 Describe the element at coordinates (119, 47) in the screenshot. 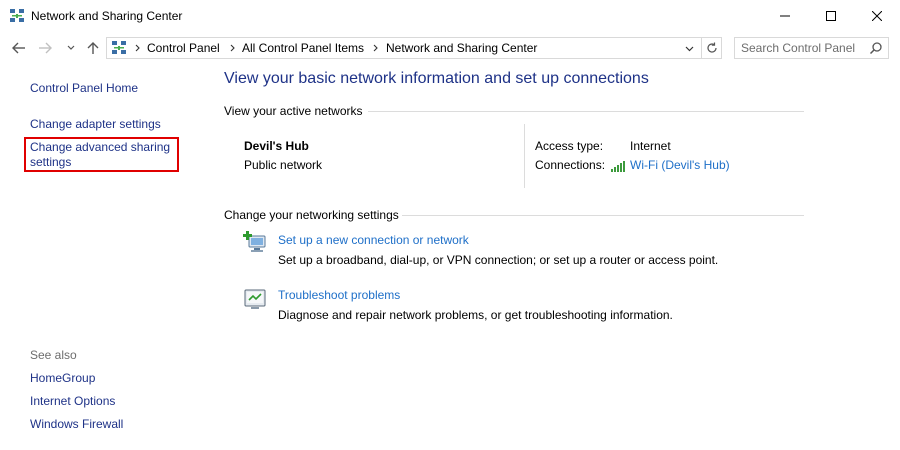

I see `control-panel-icon` at that location.